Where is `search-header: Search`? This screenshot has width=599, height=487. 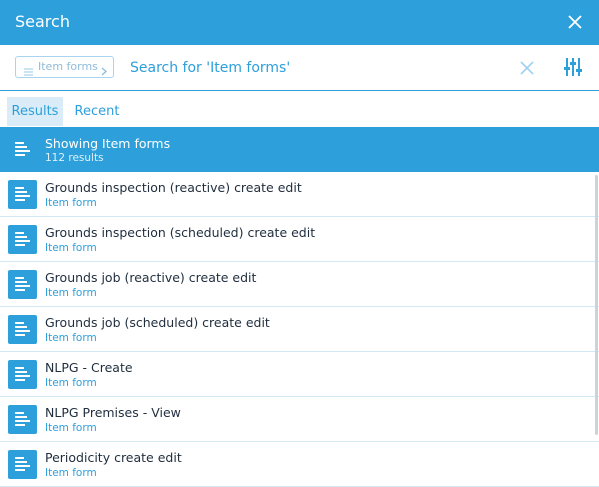
search-header: Search is located at coordinates (299, 22).